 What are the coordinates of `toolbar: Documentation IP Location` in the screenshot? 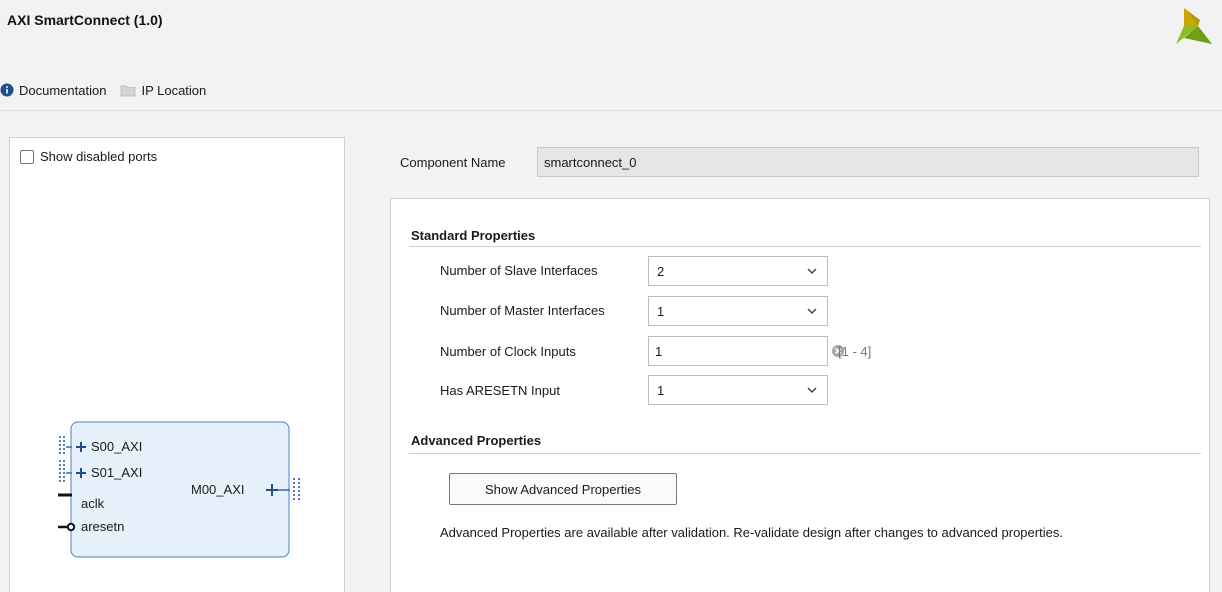 It's located at (110, 90).